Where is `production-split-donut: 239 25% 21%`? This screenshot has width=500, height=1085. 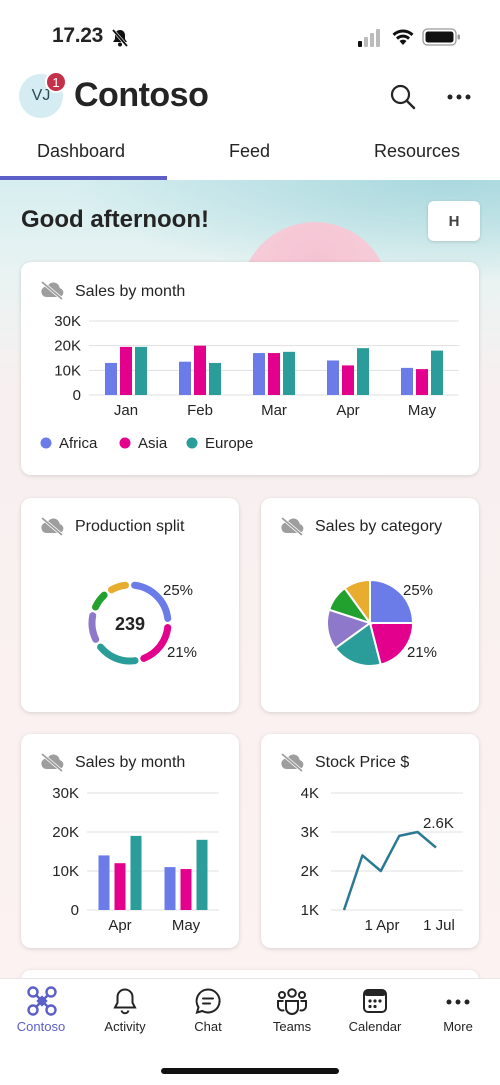 production-split-donut: 239 25% 21% is located at coordinates (142, 623).